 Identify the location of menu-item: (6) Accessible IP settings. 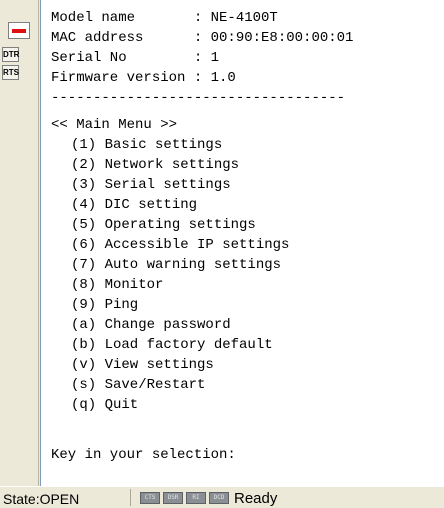
(180, 245).